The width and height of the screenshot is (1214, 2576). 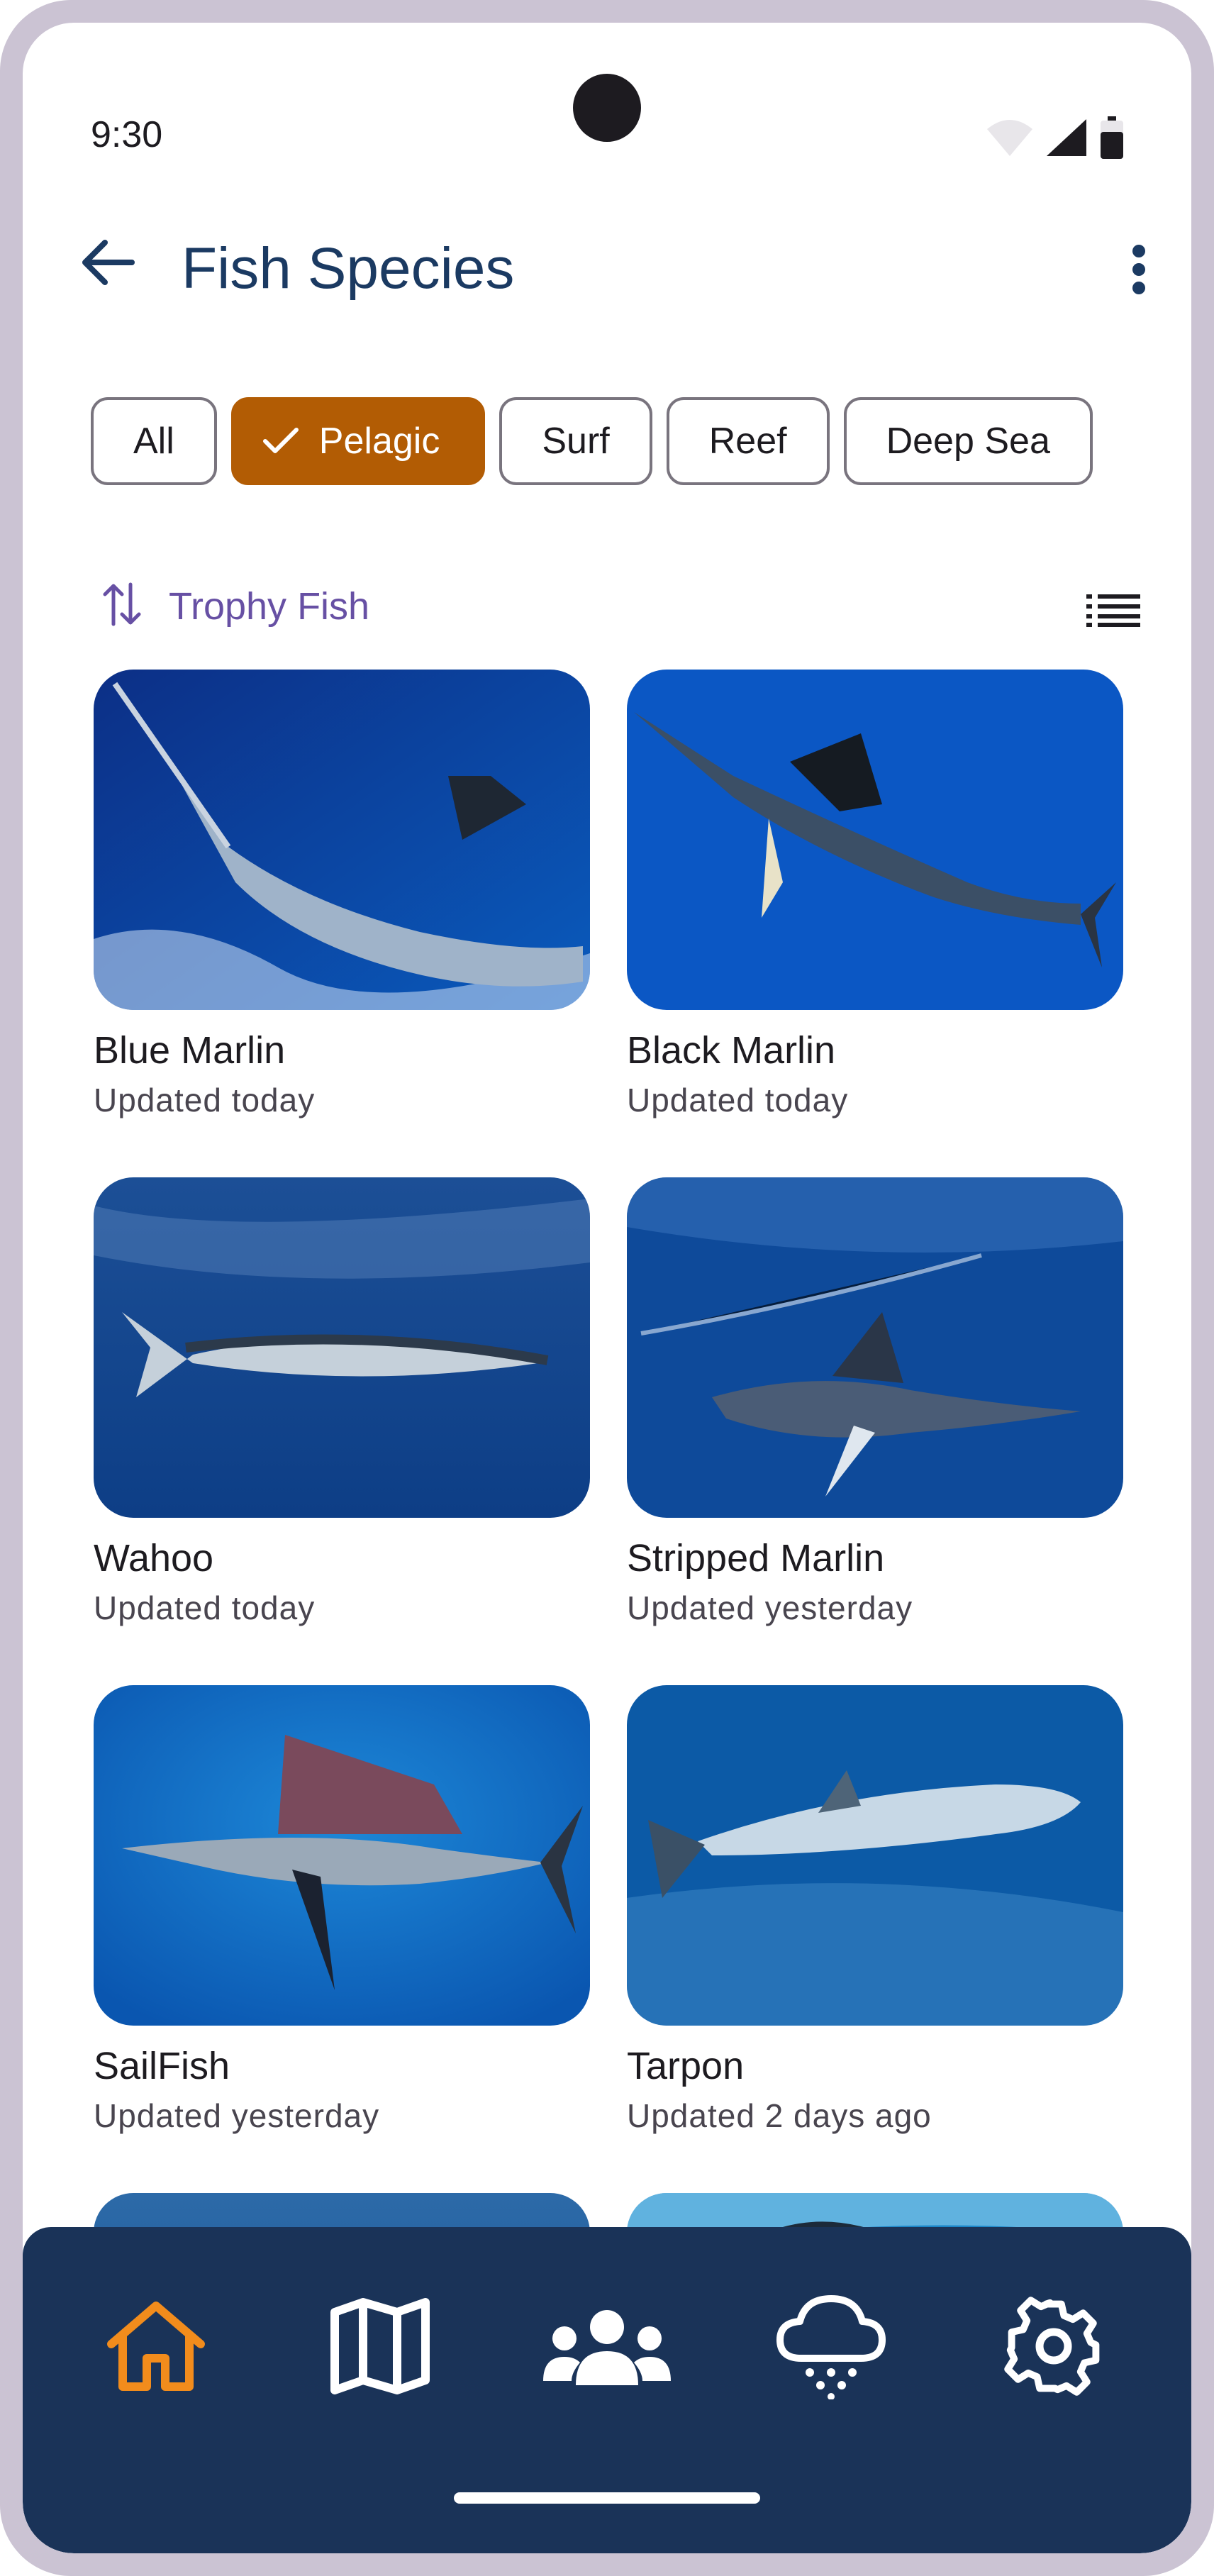 I want to click on nav-map, so click(x=380, y=2347).